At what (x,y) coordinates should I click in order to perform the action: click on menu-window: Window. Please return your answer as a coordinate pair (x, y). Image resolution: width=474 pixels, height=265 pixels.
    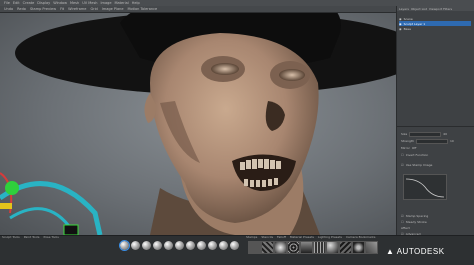
    Looking at the image, I should click on (60, 3).